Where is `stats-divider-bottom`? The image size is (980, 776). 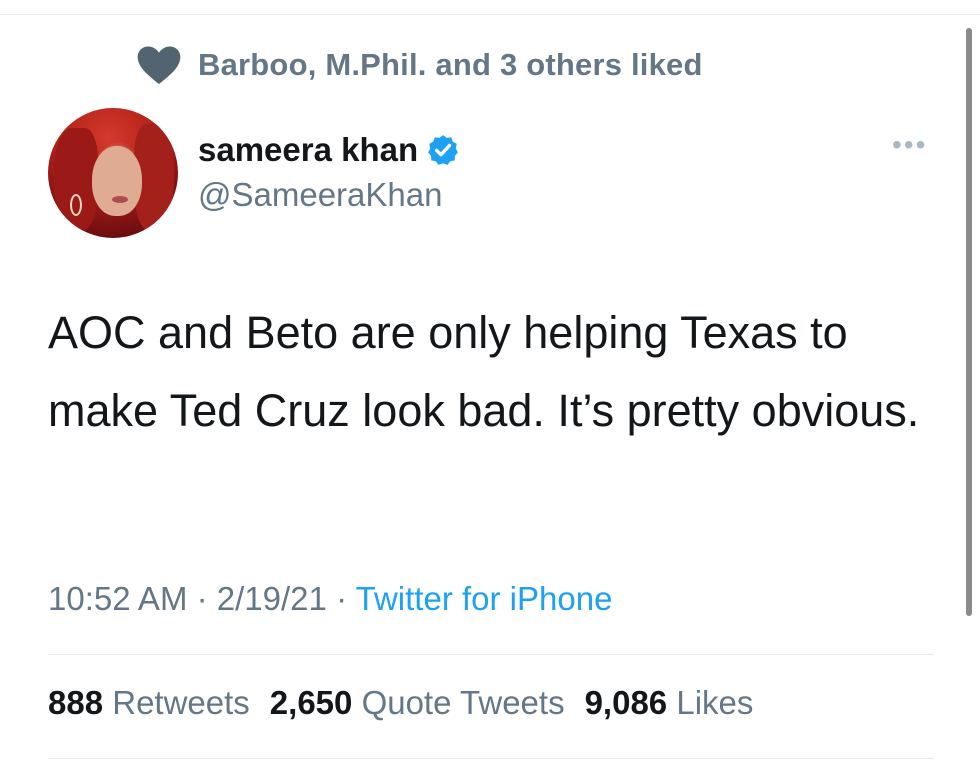
stats-divider-bottom is located at coordinates (491, 758).